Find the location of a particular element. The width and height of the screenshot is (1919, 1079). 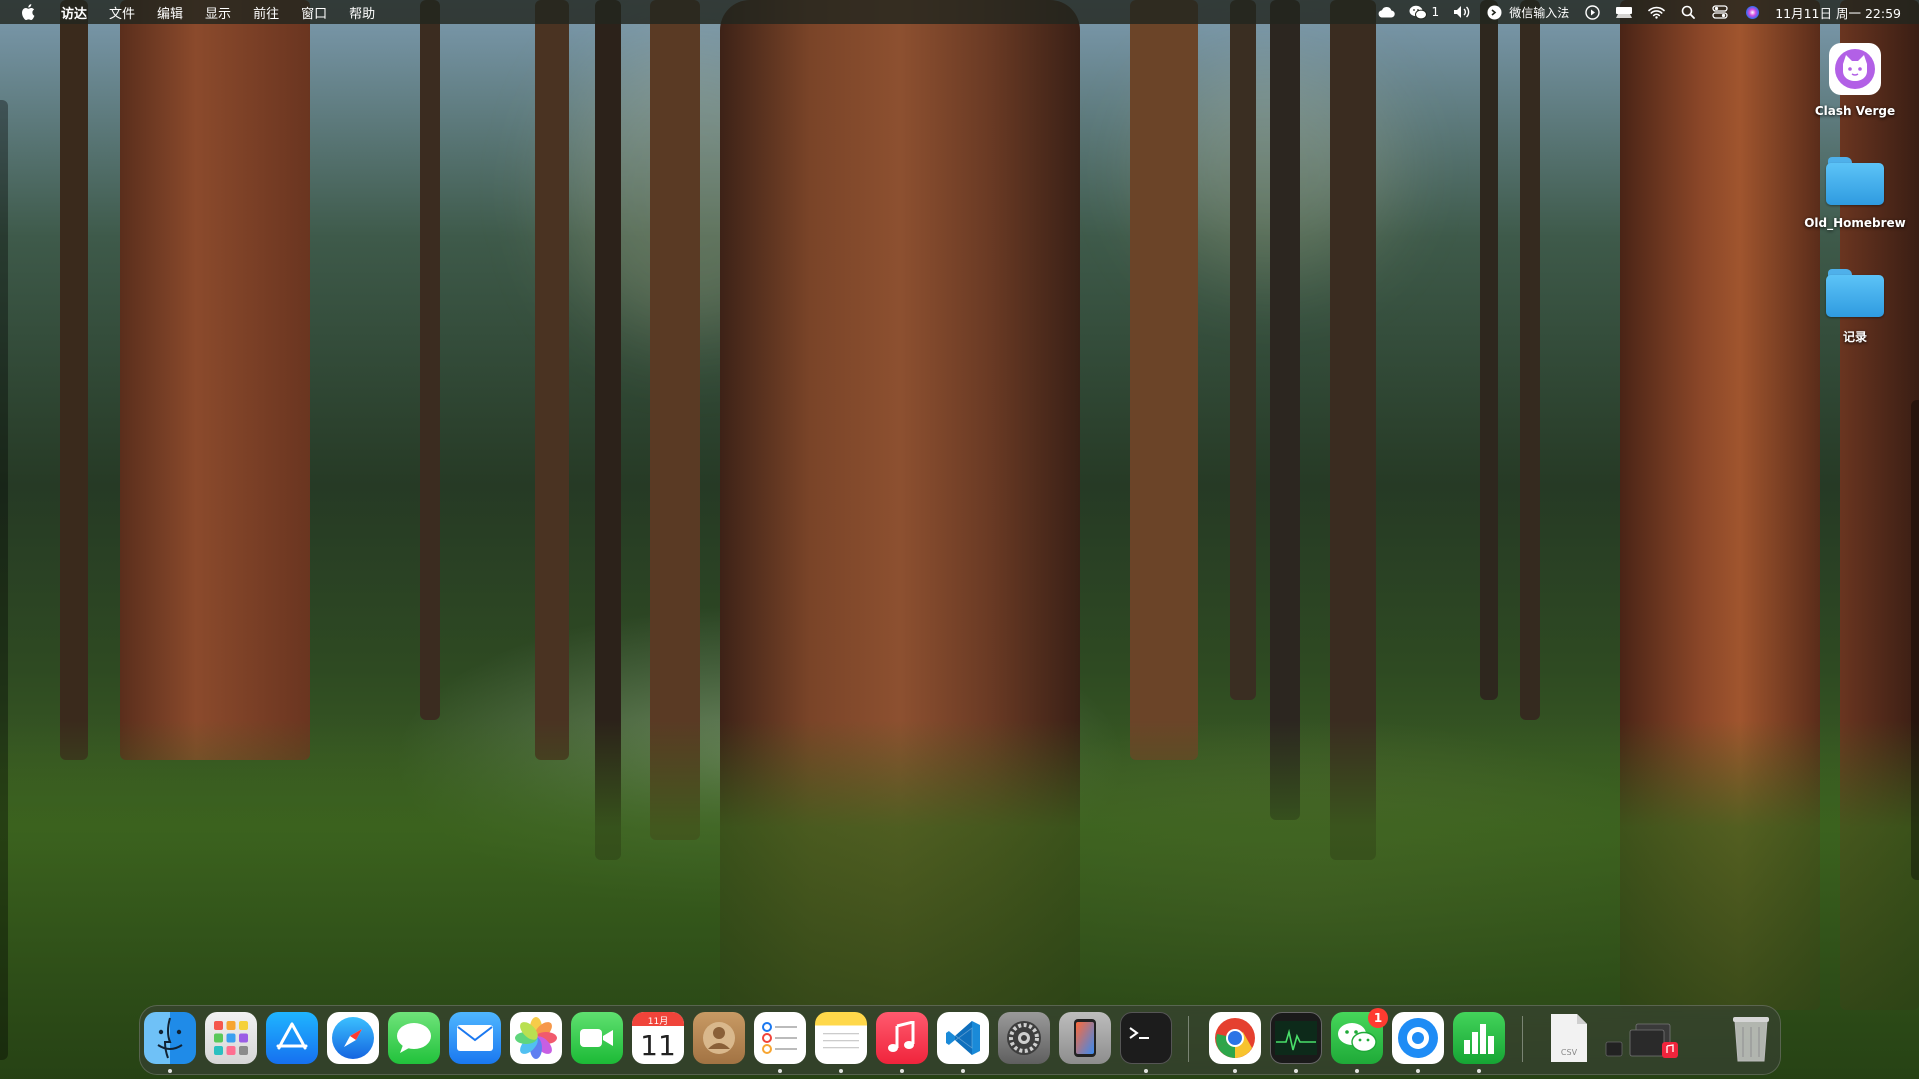

menu-file: 文件 is located at coordinates (122, 12).